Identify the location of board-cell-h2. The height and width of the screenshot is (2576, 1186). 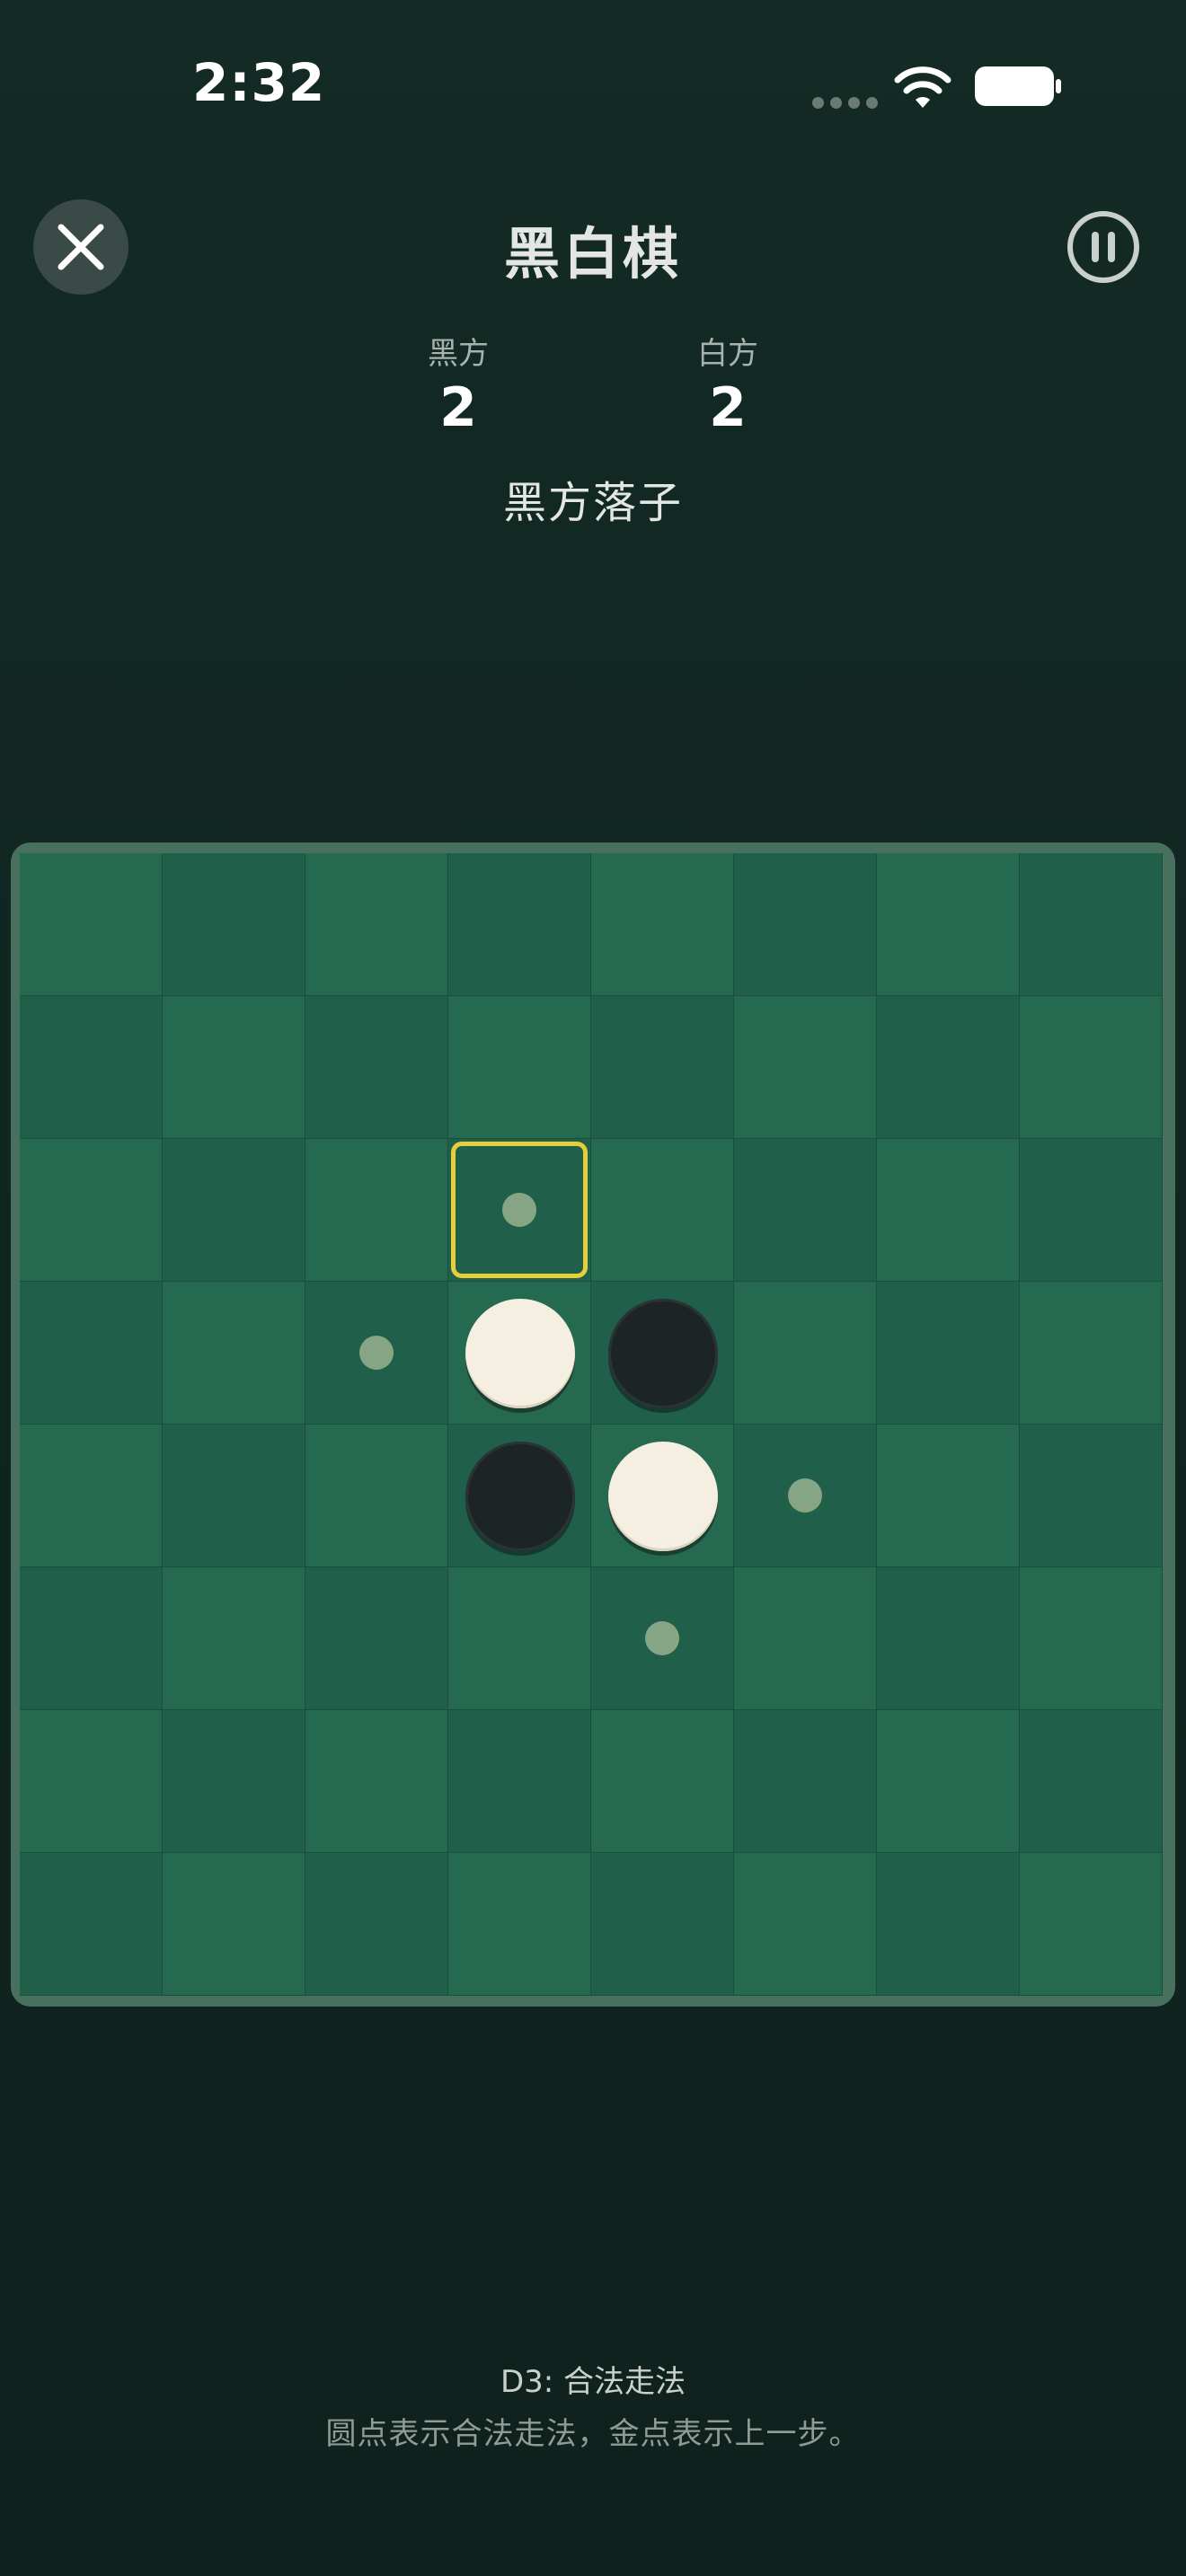
(1091, 1067).